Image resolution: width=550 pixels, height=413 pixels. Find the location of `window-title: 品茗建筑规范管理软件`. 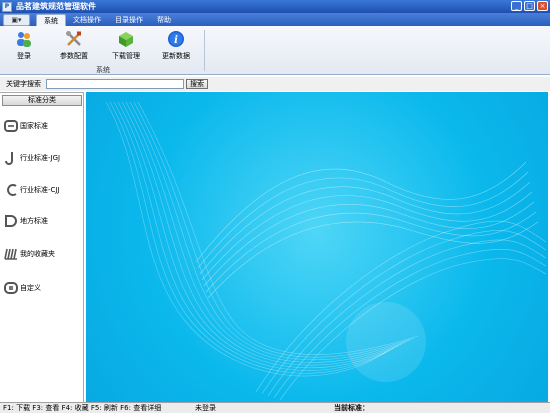

window-title: 品茗建筑规范管理软件 is located at coordinates (56, 6).